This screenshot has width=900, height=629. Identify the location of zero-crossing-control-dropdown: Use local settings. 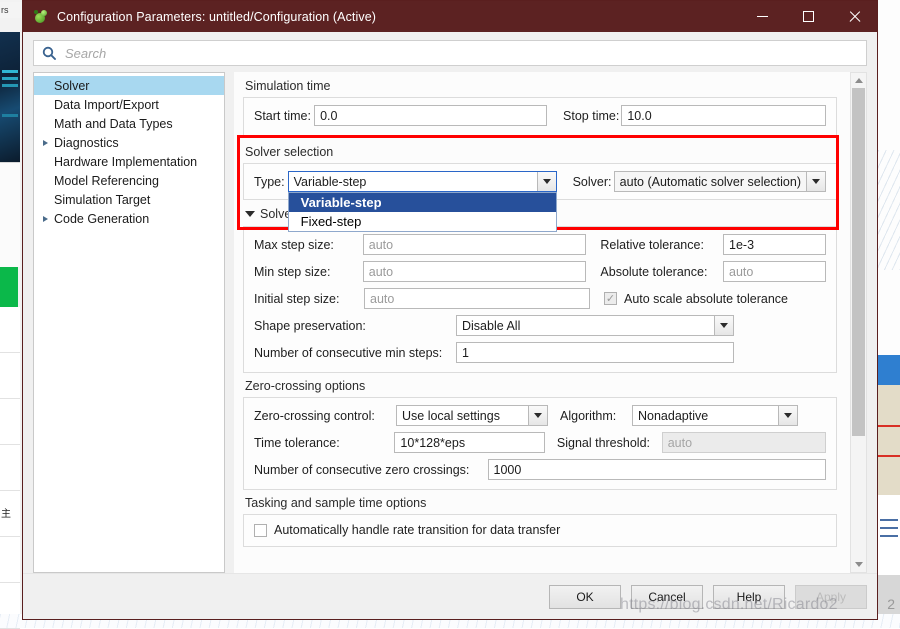
(472, 415).